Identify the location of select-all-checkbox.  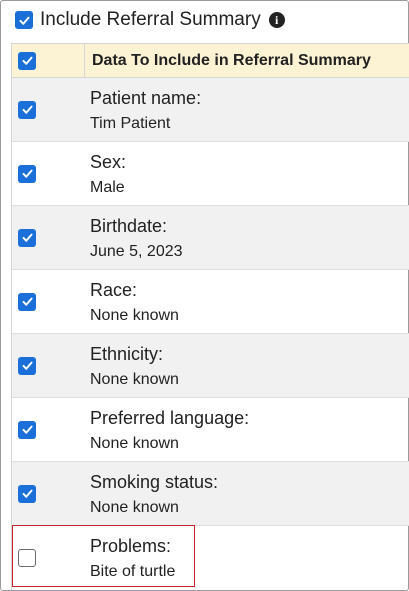
(27, 60).